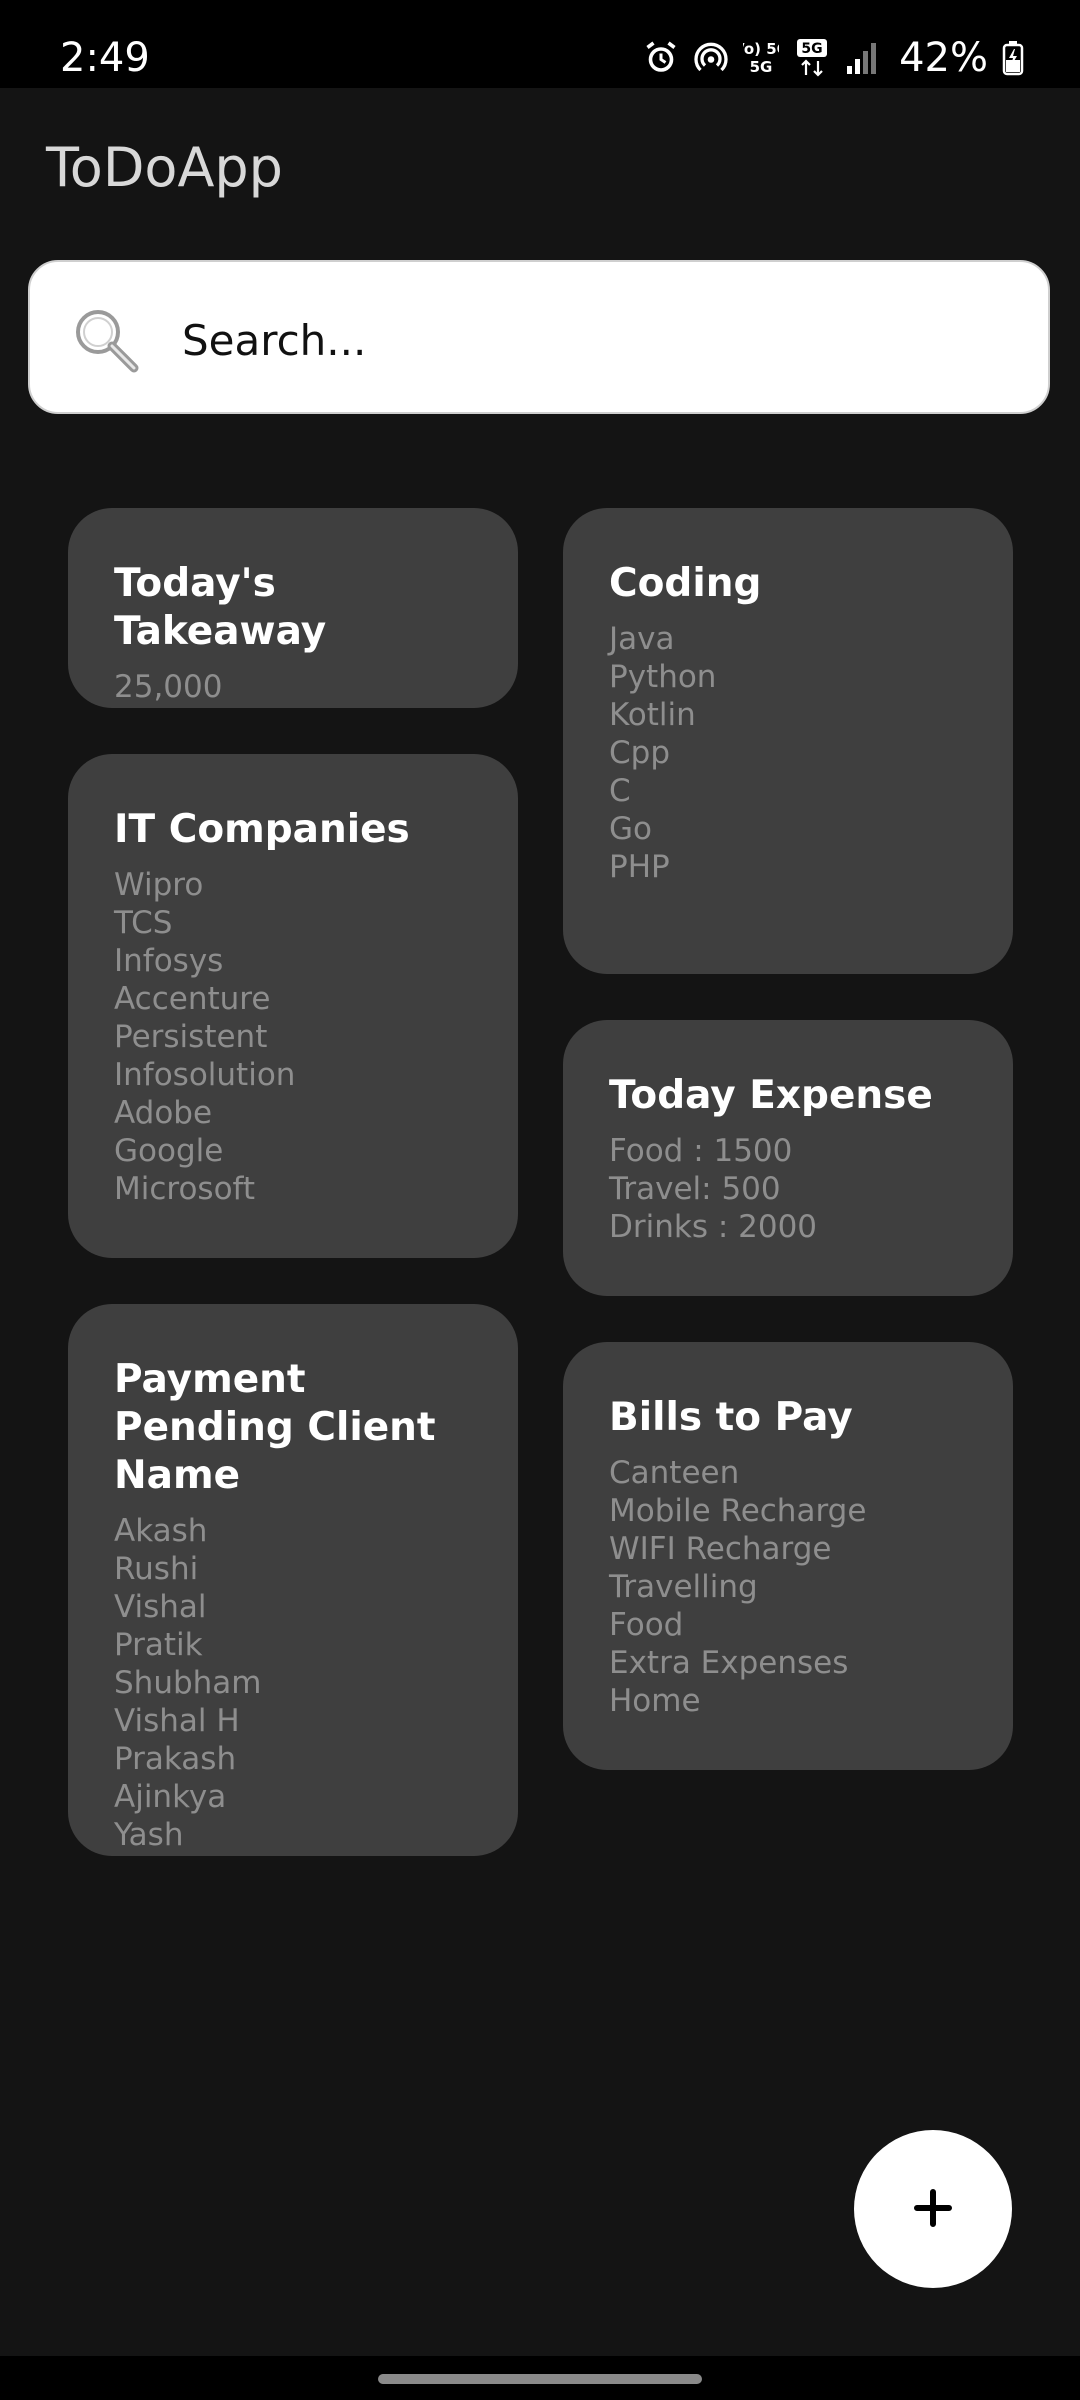  I want to click on status-bar: 2:49 Vo) 5G5G 5G 42%, so click(540, 44).